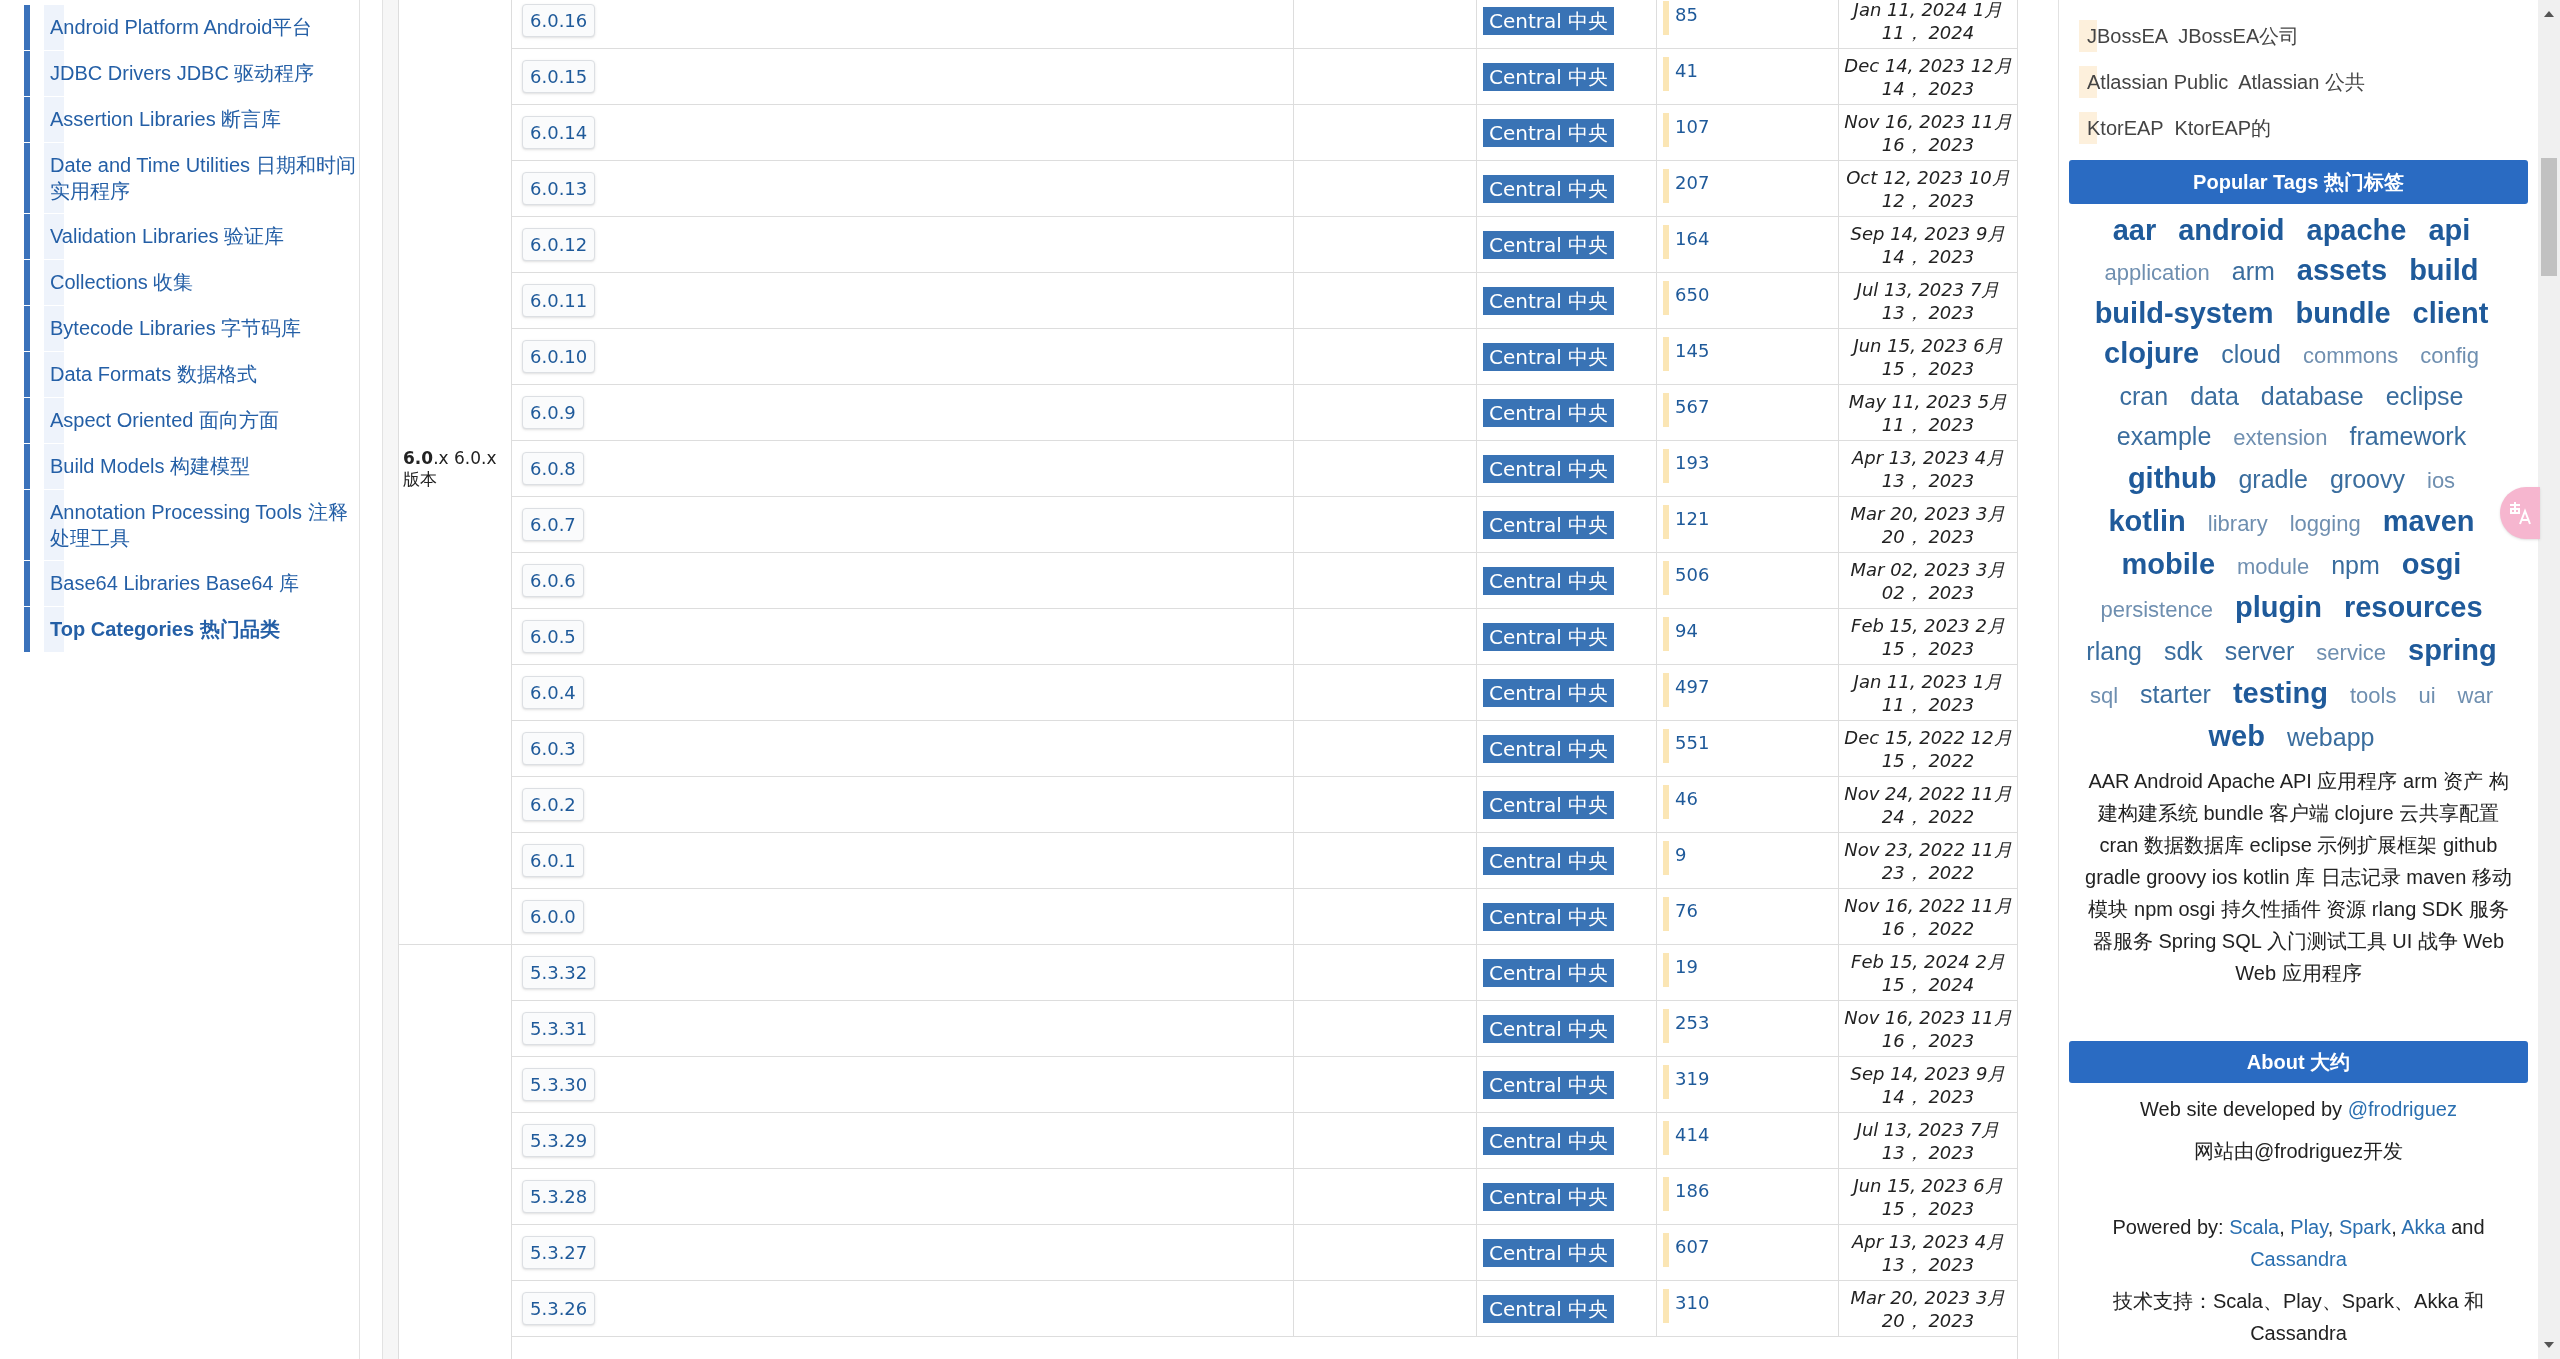 This screenshot has width=2560, height=1359. Describe the element at coordinates (1681, 854) in the screenshot. I see `usages-link: 9` at that location.